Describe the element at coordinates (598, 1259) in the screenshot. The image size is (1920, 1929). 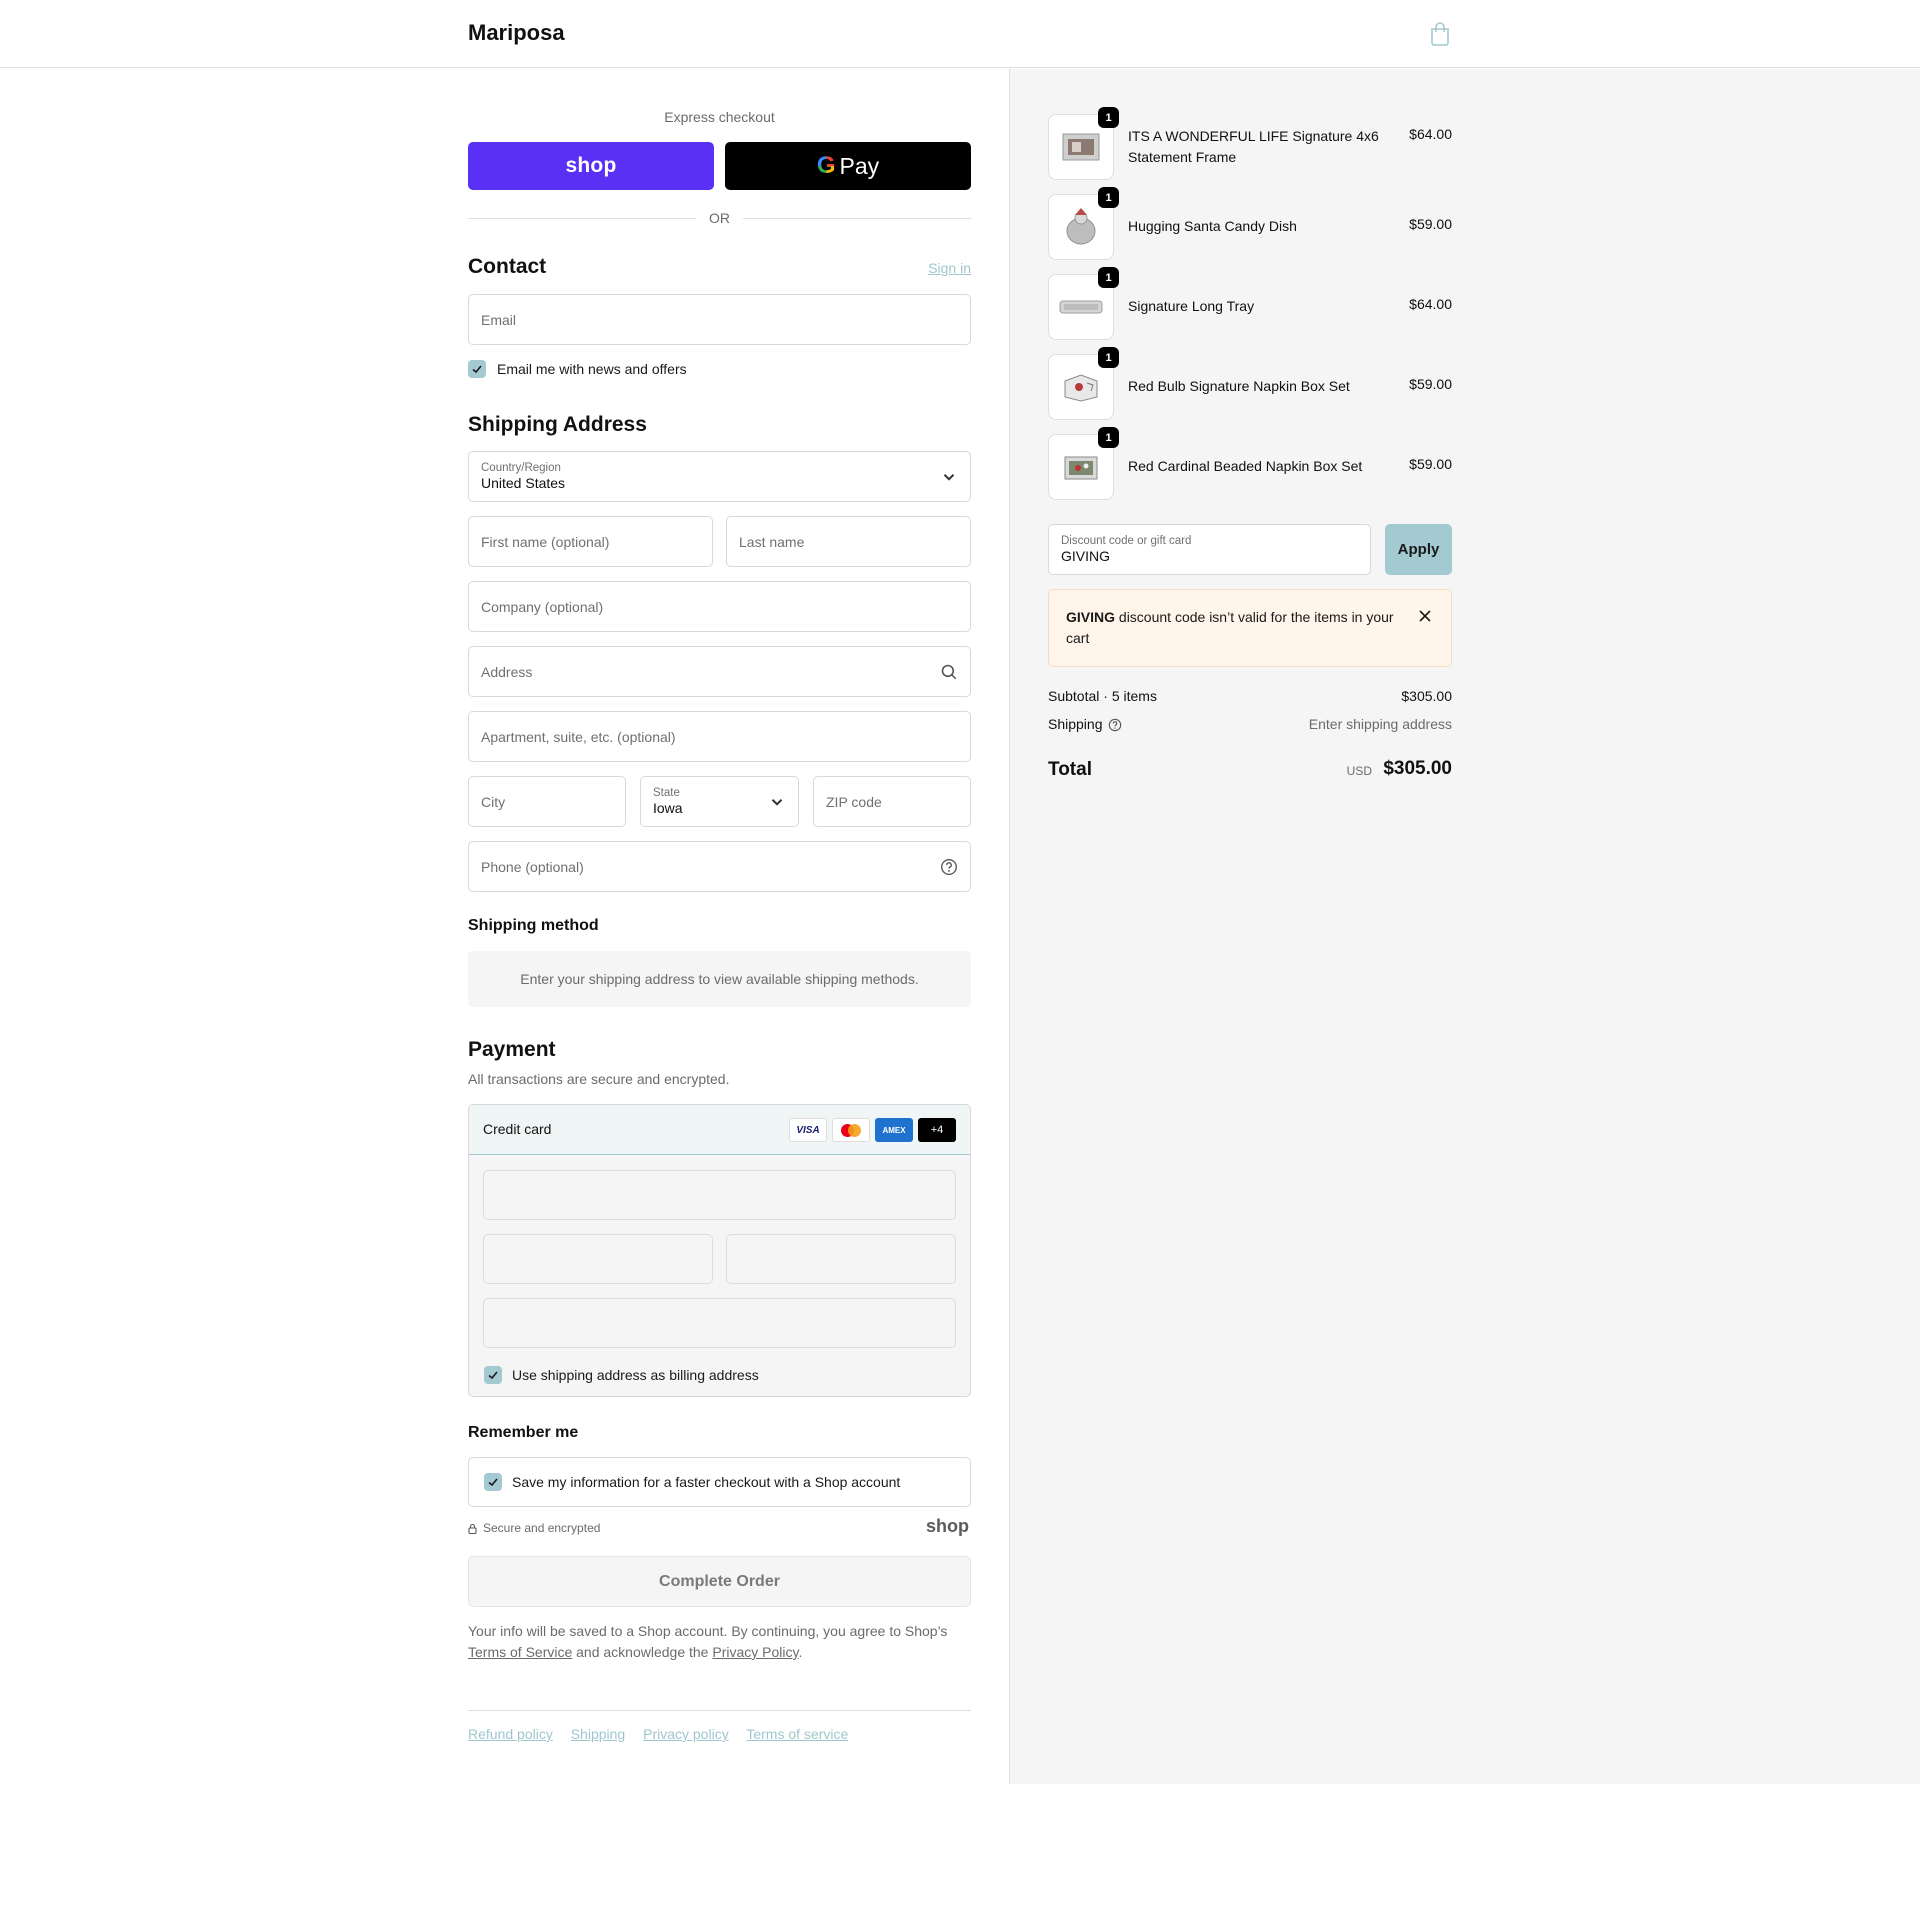
I see `expiration-date-field` at that location.